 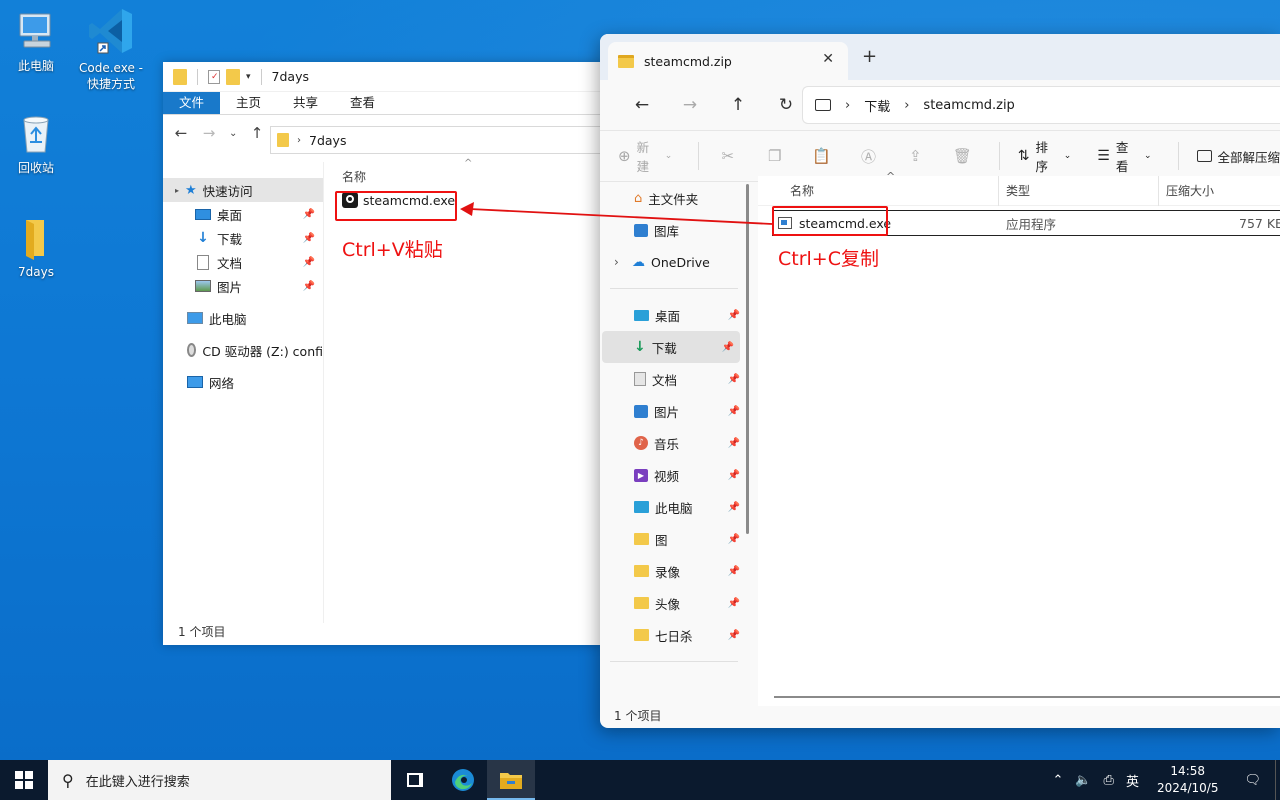 What do you see at coordinates (1083, 780) in the screenshot?
I see `volume-icon: 🔈` at bounding box center [1083, 780].